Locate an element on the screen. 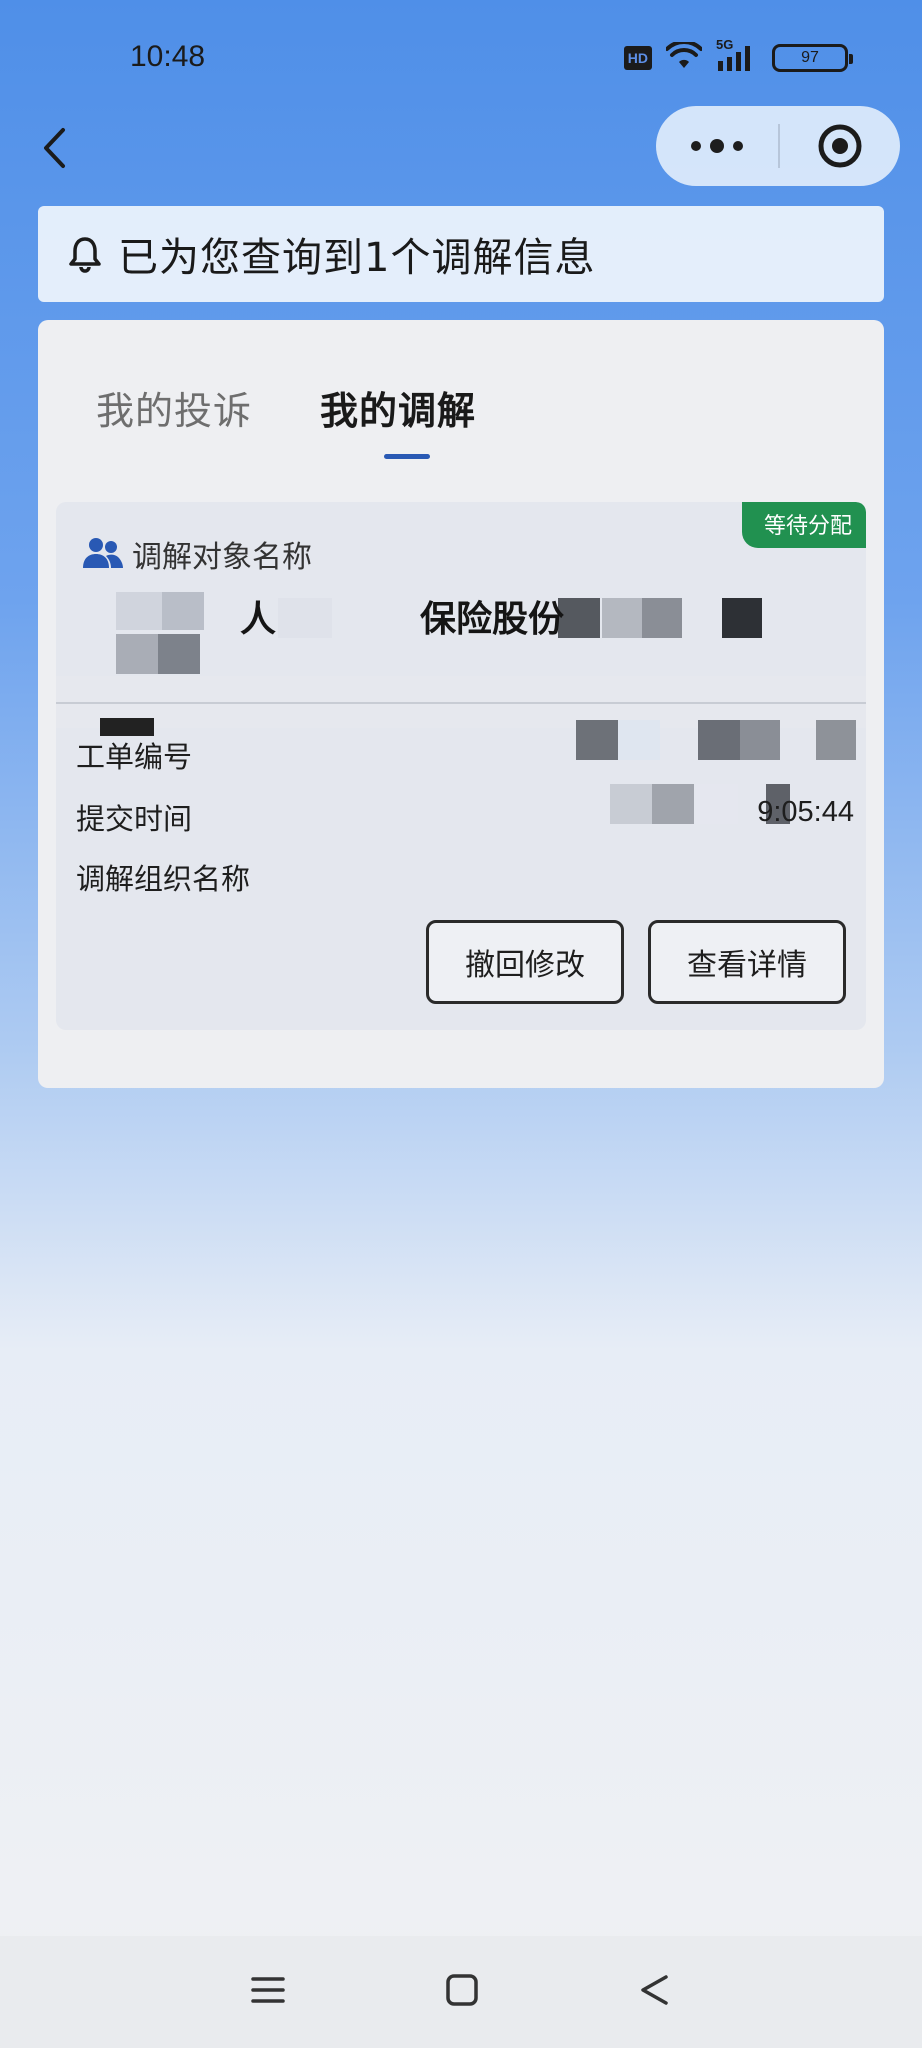  chevron-left-icon is located at coordinates (54, 148).